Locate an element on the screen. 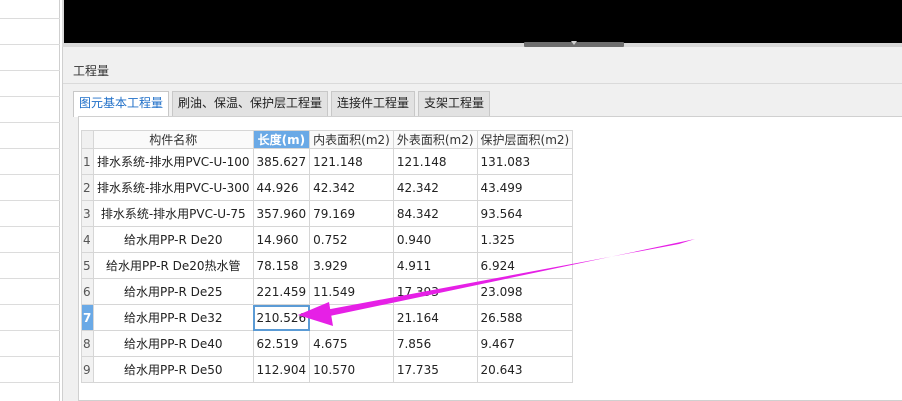 This screenshot has width=902, height=401. collapse-arrow-icon is located at coordinates (574, 43).